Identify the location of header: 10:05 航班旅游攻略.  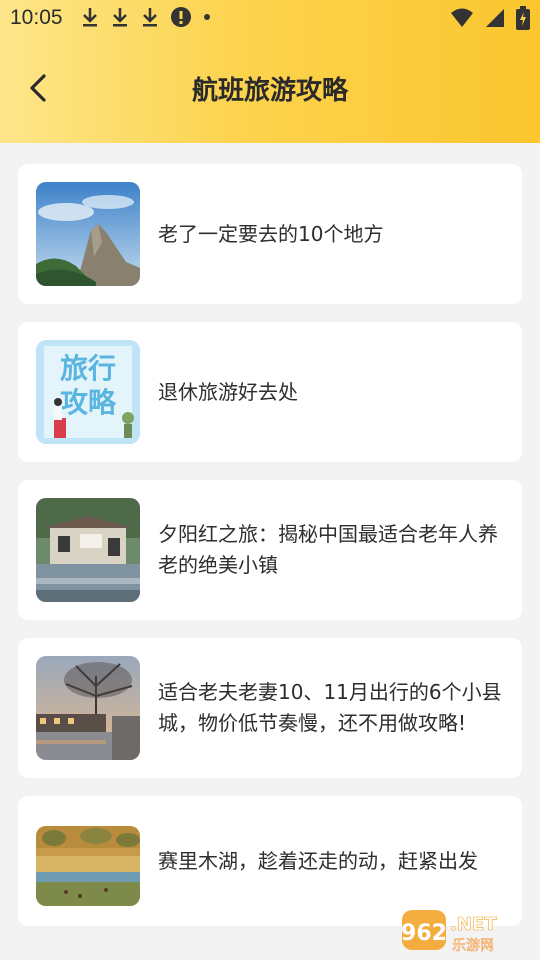
(270, 71).